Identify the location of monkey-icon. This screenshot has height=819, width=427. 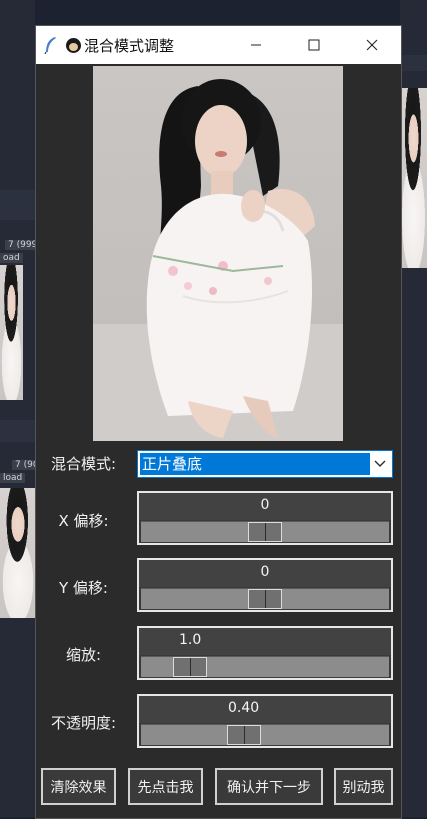
(73, 45).